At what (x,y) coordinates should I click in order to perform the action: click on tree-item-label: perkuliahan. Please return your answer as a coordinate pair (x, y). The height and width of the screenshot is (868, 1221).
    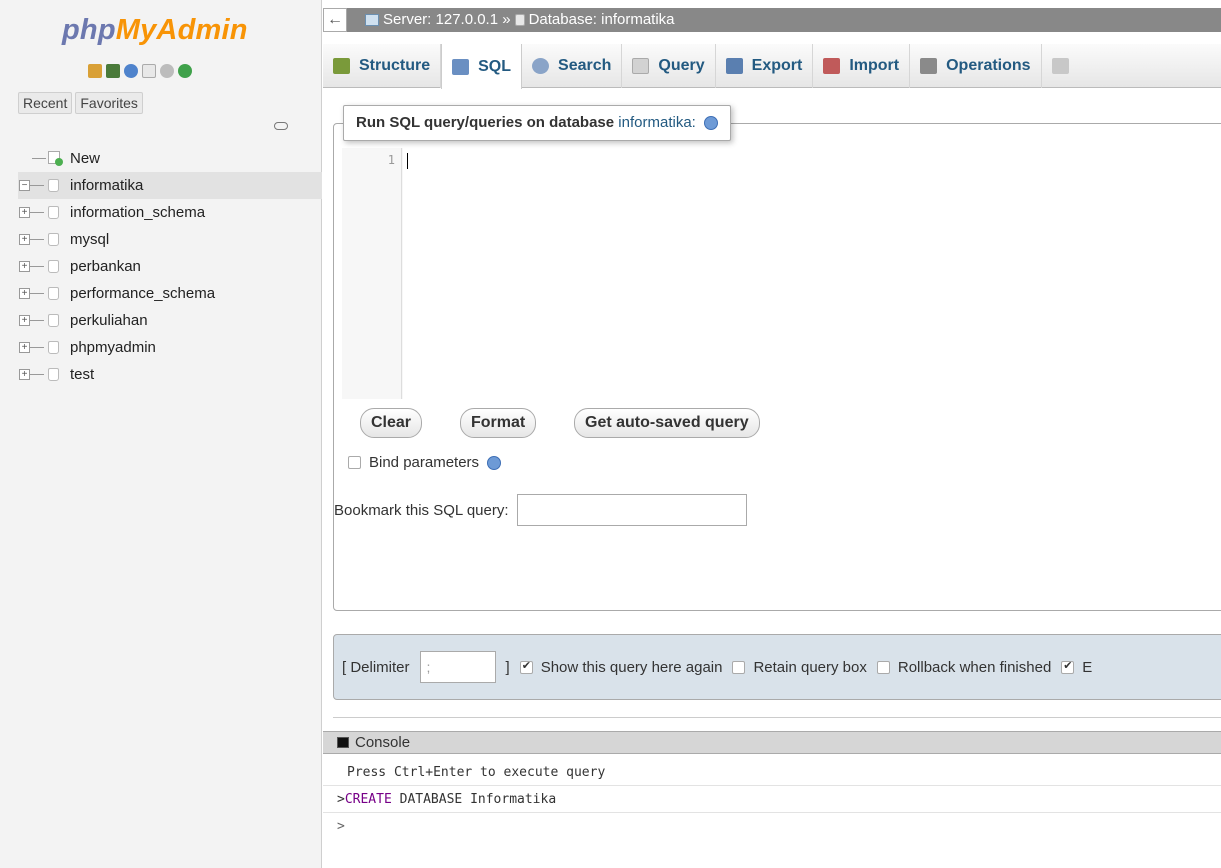
    Looking at the image, I should click on (109, 320).